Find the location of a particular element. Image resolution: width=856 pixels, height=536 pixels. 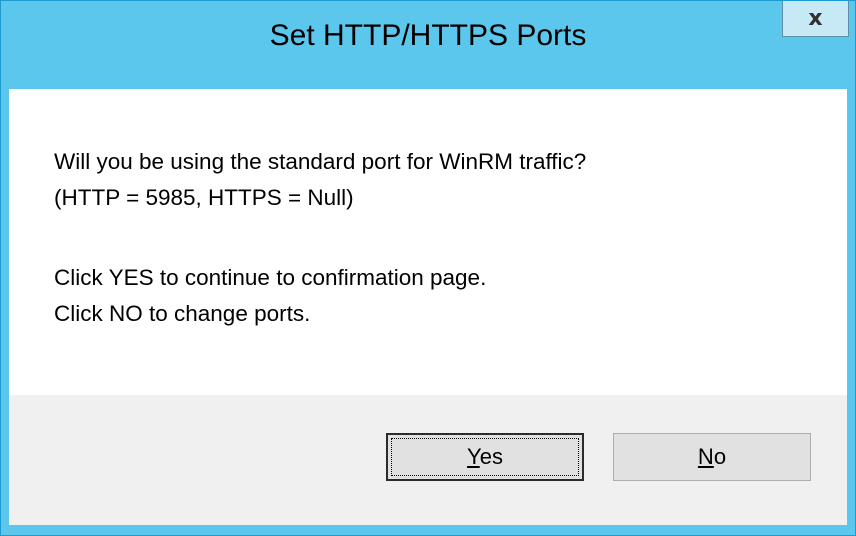

close-button: x is located at coordinates (815, 19).